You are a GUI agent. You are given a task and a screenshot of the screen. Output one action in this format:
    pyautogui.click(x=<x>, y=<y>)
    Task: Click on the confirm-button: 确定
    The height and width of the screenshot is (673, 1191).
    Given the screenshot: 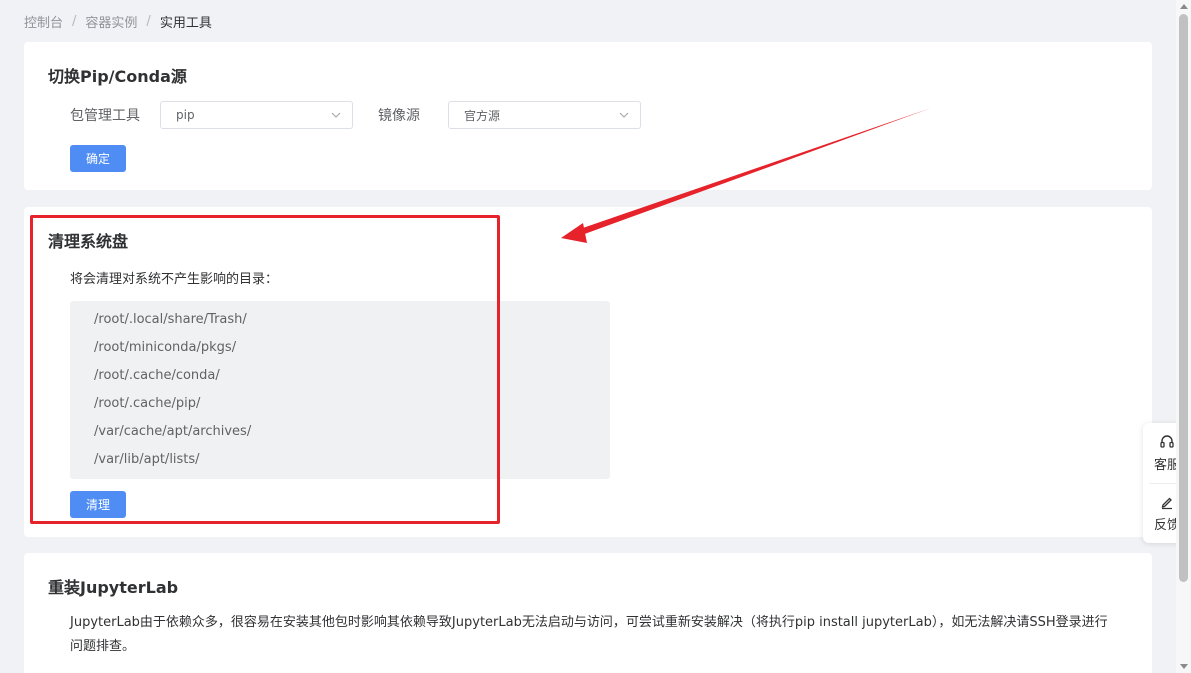 What is the action you would take?
    pyautogui.click(x=98, y=158)
    